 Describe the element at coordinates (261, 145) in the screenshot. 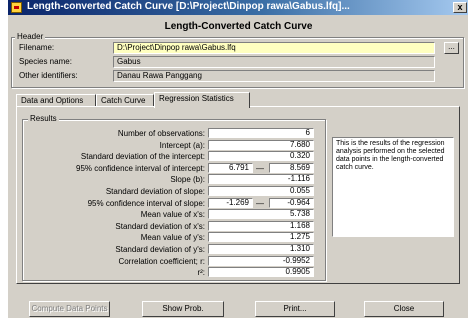

I see `result-value: 7.680` at that location.